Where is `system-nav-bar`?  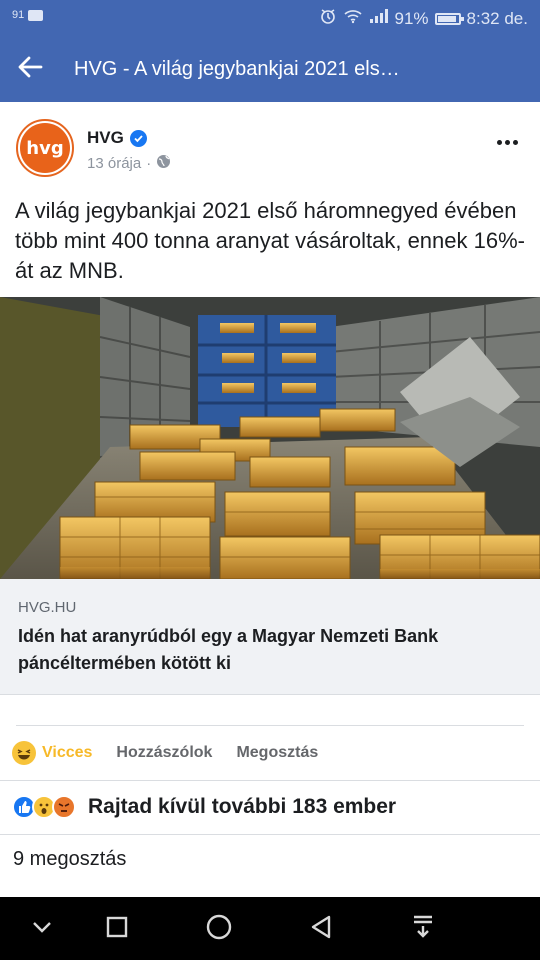
system-nav-bar is located at coordinates (270, 928).